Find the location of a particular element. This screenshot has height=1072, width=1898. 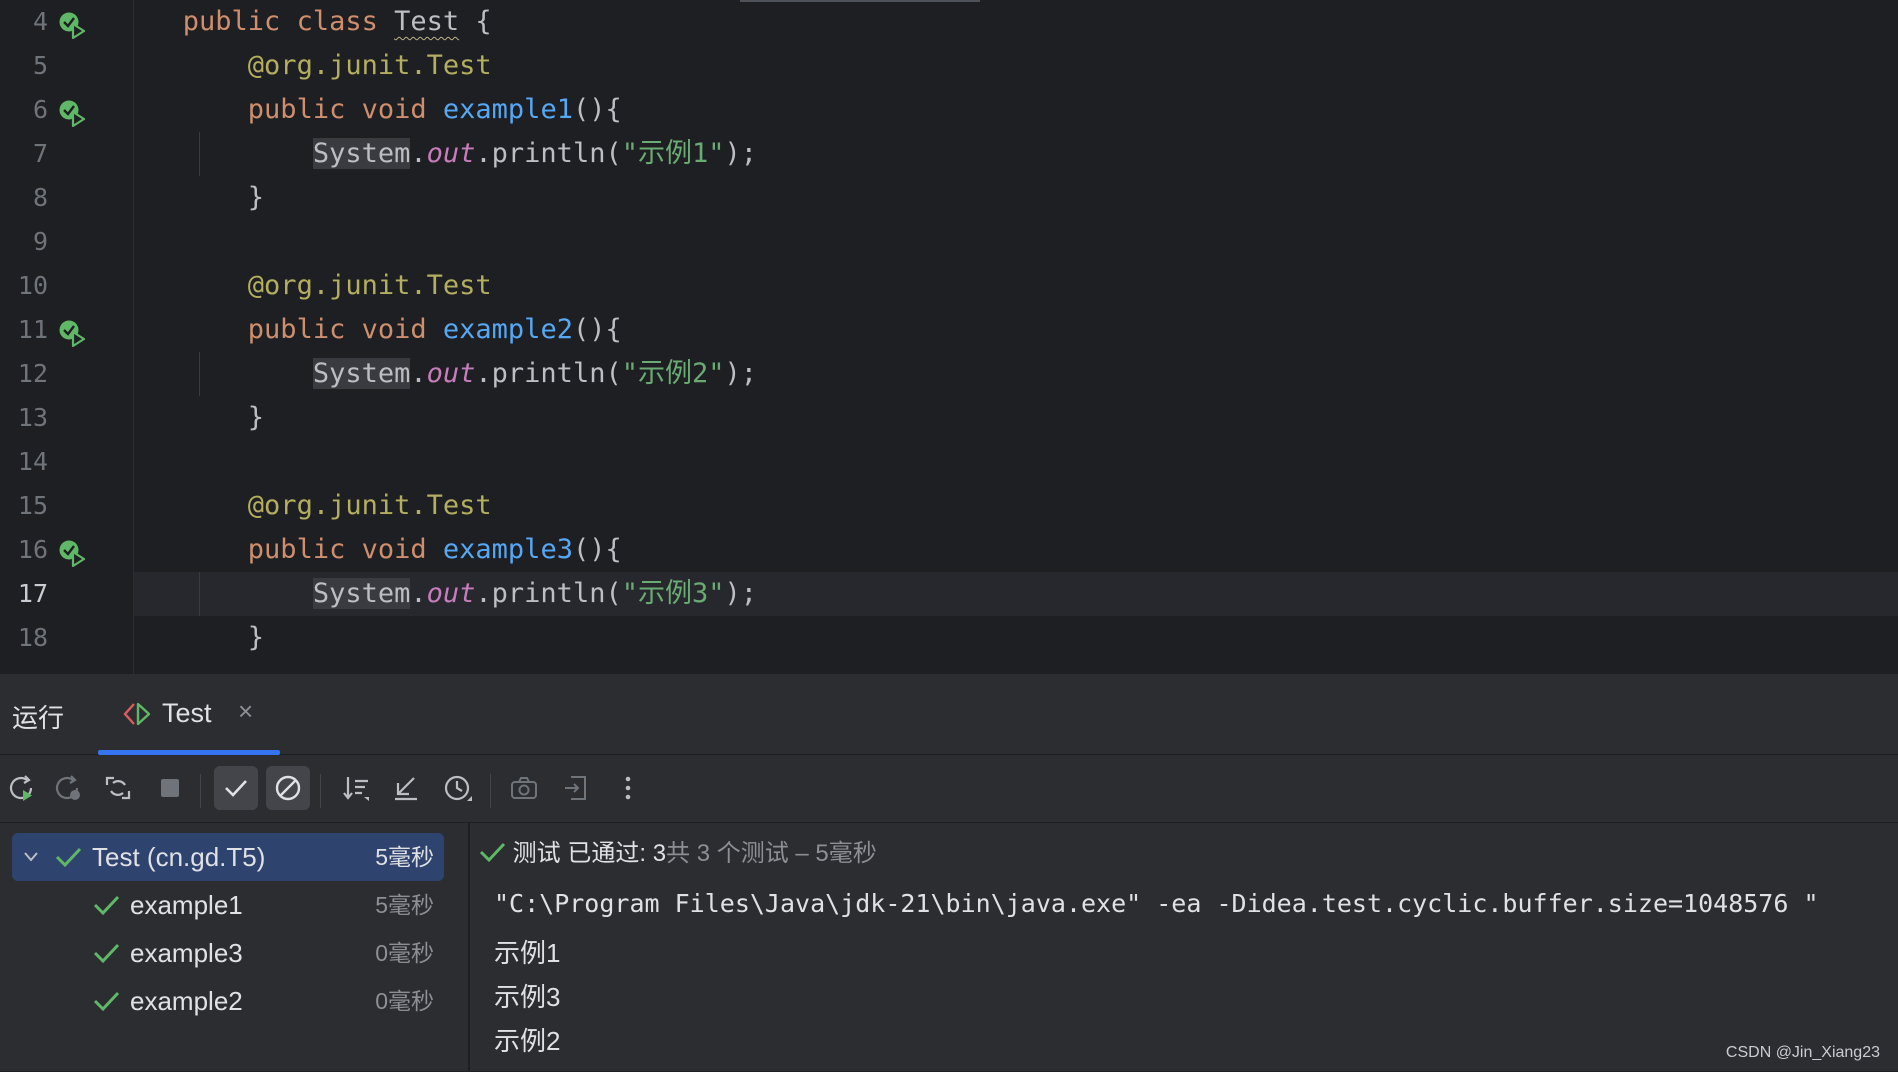

method-name: example1 is located at coordinates (508, 109).